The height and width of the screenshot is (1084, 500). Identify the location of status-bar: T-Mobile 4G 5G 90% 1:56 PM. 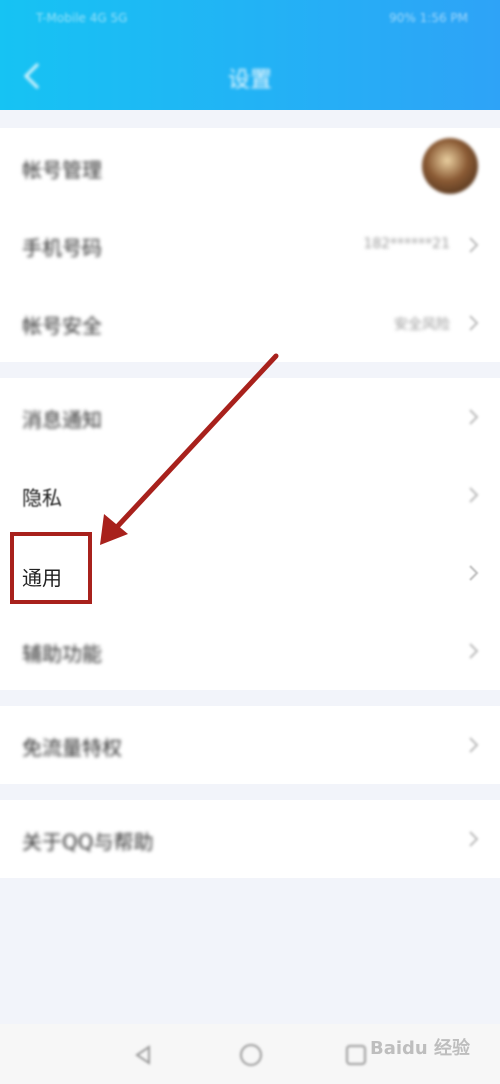
(250, 20).